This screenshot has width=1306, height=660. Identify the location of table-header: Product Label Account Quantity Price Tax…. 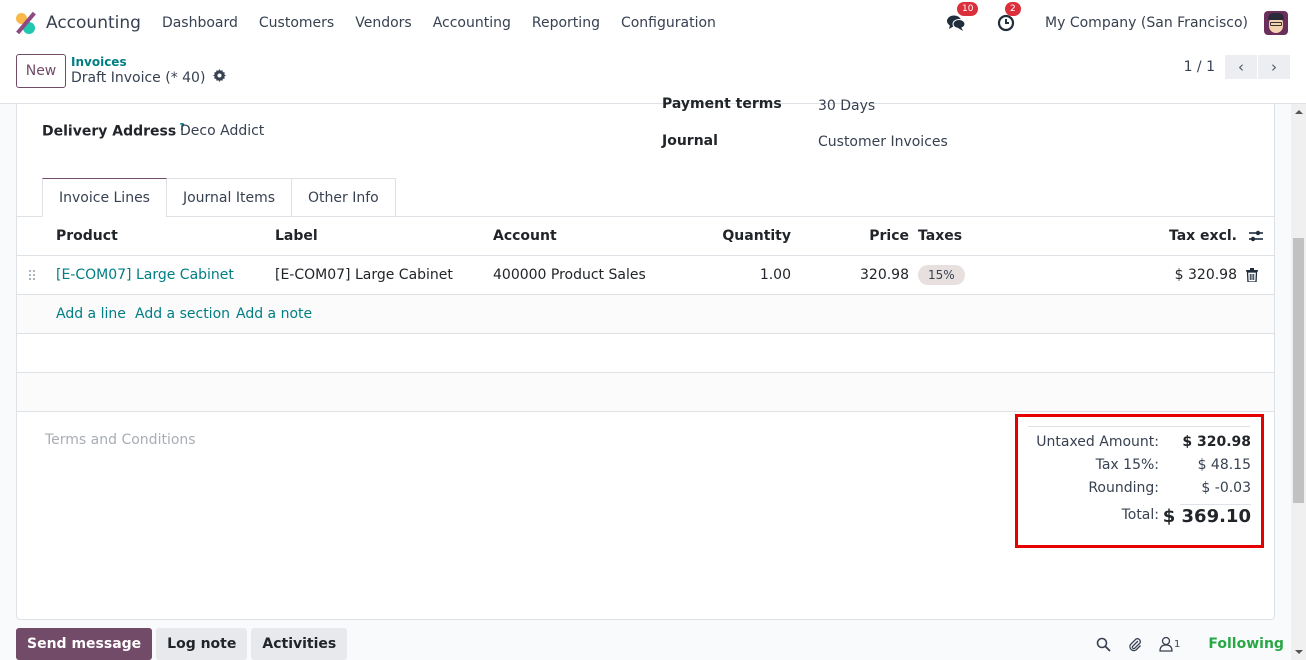
(645, 236).